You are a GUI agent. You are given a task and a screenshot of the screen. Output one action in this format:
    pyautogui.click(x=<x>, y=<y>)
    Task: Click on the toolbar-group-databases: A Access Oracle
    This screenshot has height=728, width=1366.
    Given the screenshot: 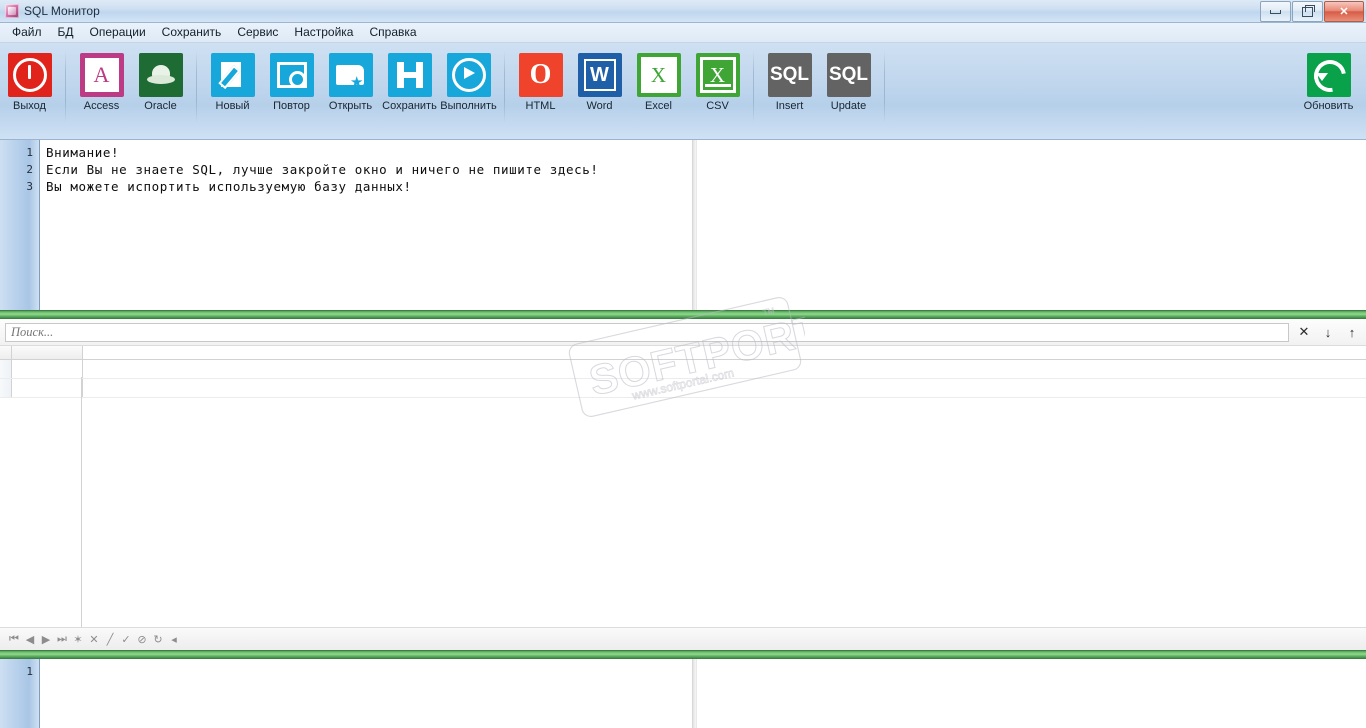 What is the action you would take?
    pyautogui.click(x=131, y=87)
    